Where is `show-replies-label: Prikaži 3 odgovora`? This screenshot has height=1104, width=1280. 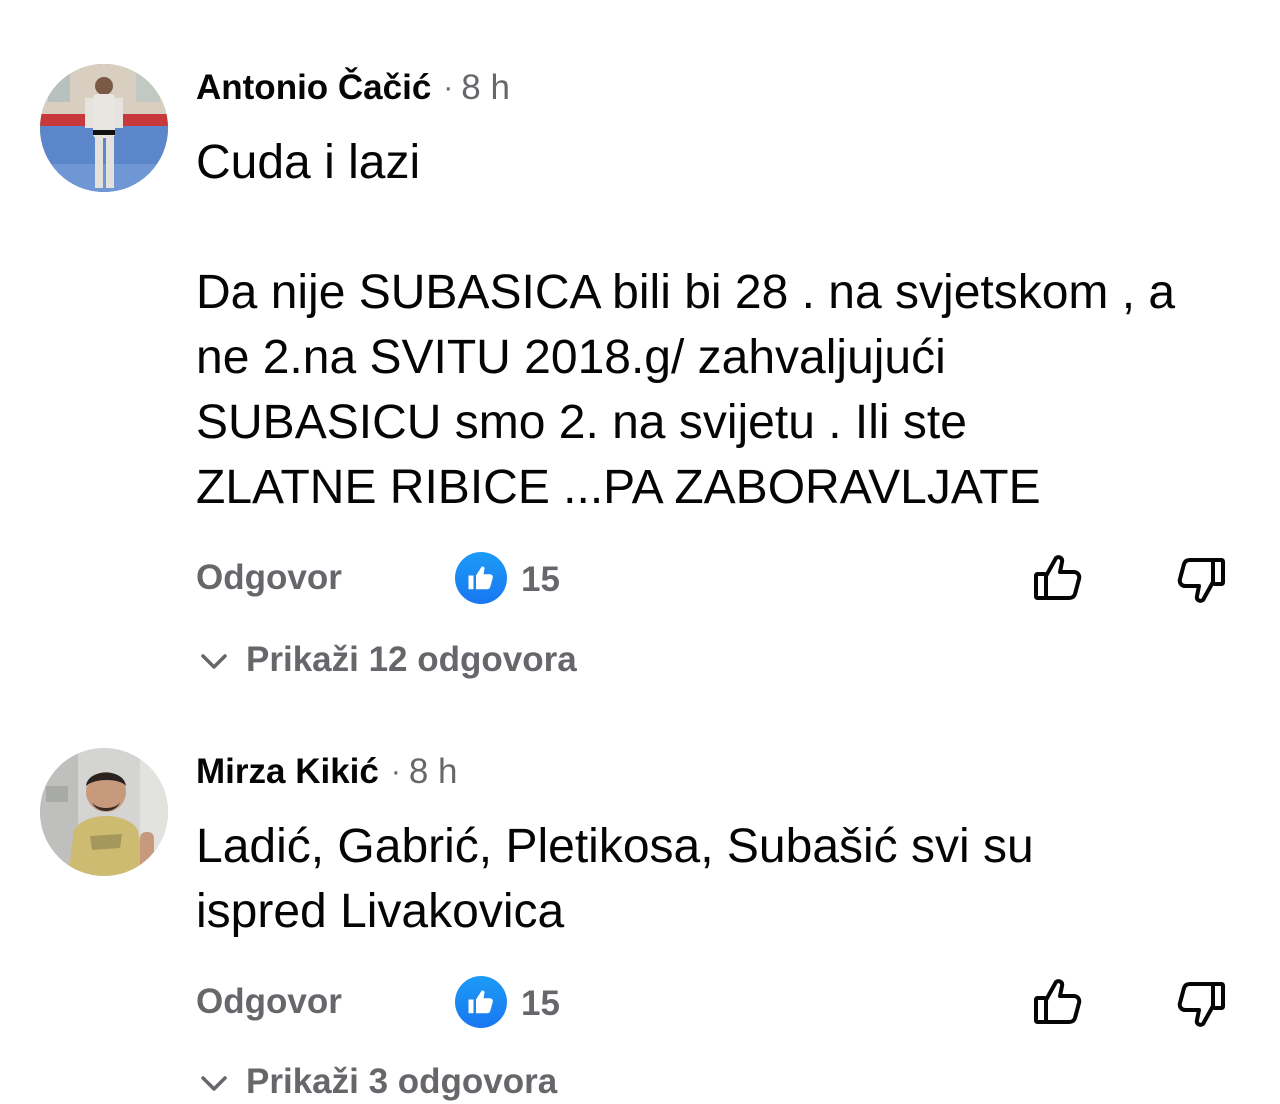
show-replies-label: Prikaži 3 odgovora is located at coordinates (402, 1081).